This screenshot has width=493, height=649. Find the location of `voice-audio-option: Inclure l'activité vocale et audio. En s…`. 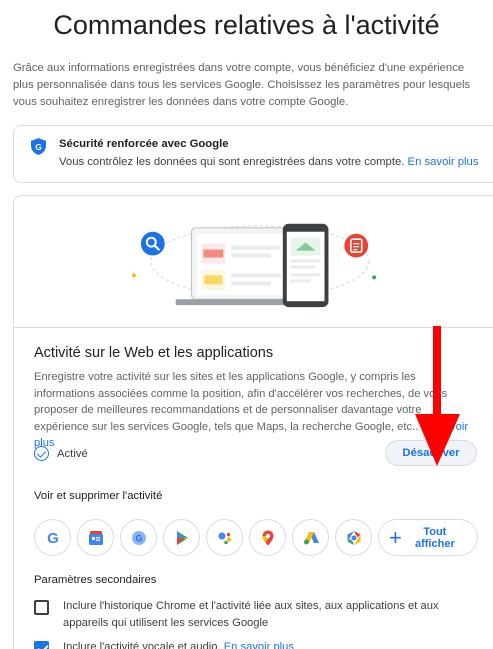

voice-audio-option: Inclure l'activité vocale et audio. En s… is located at coordinates (248, 644).